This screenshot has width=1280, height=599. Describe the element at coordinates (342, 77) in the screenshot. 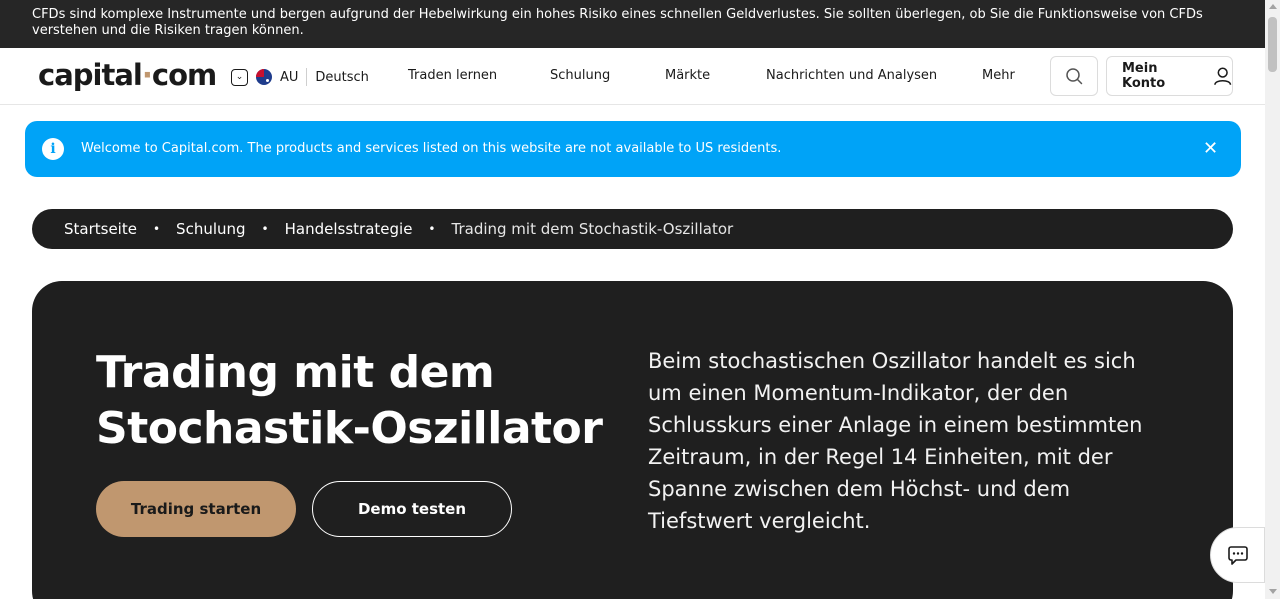

I see `language-label: Deutsch` at that location.